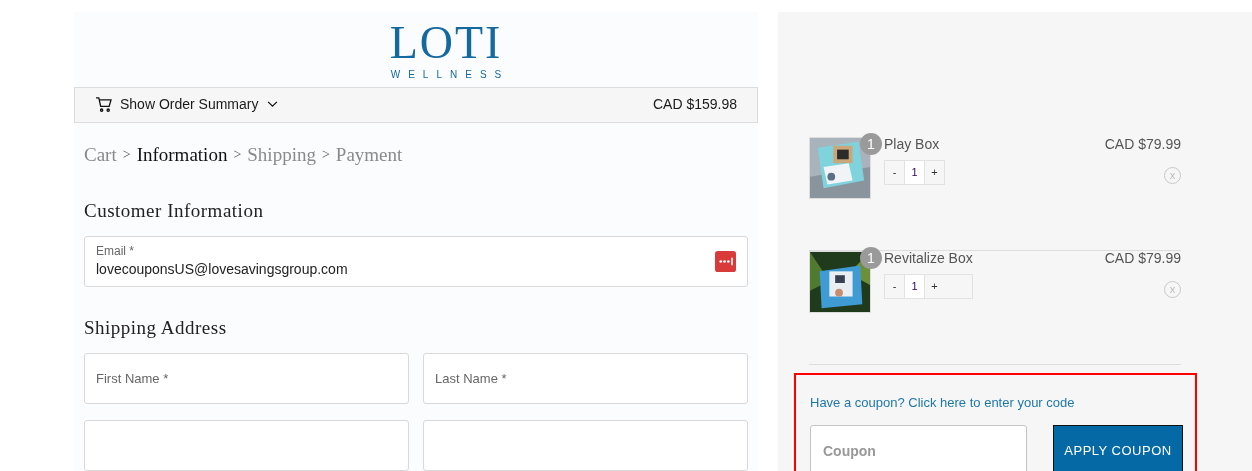  What do you see at coordinates (189, 105) in the screenshot?
I see `summary-label: Show Order Summary` at bounding box center [189, 105].